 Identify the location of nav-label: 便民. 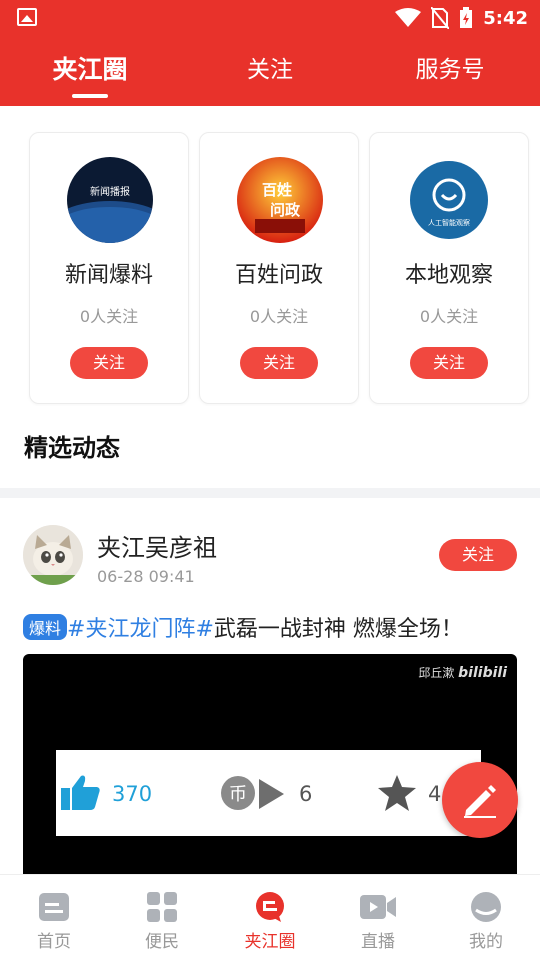
(162, 942).